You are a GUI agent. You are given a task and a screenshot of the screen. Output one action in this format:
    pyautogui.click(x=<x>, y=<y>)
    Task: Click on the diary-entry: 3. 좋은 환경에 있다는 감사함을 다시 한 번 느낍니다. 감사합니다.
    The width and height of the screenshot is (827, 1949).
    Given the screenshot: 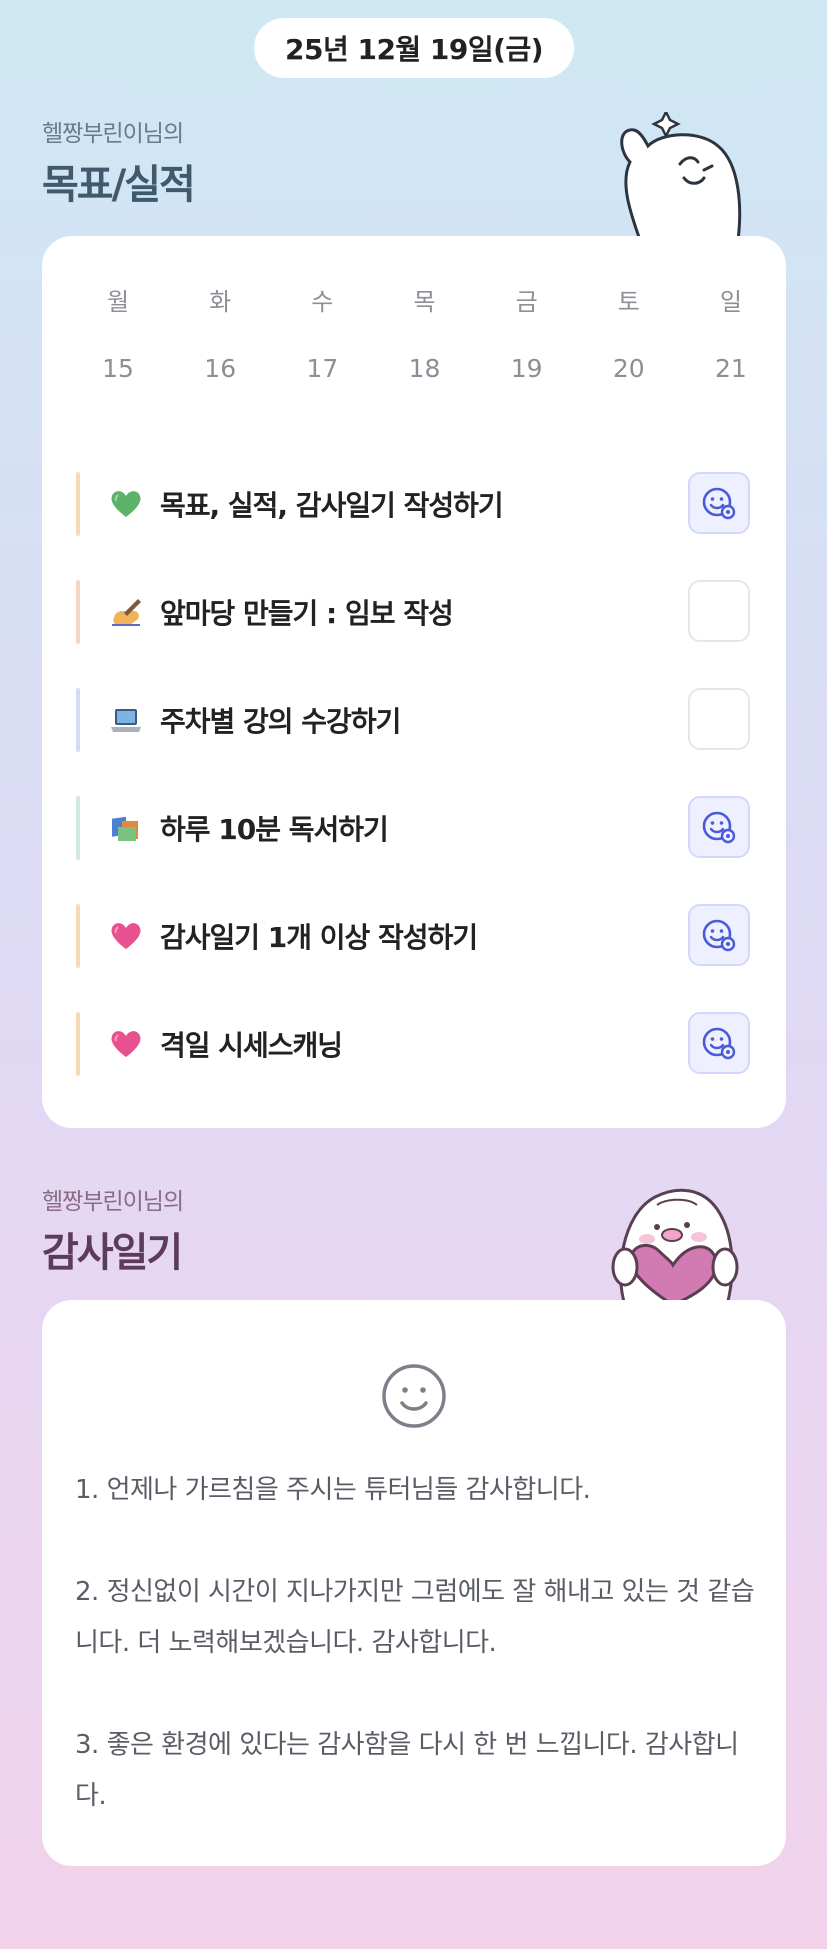 What is the action you would take?
    pyautogui.click(x=407, y=1770)
    